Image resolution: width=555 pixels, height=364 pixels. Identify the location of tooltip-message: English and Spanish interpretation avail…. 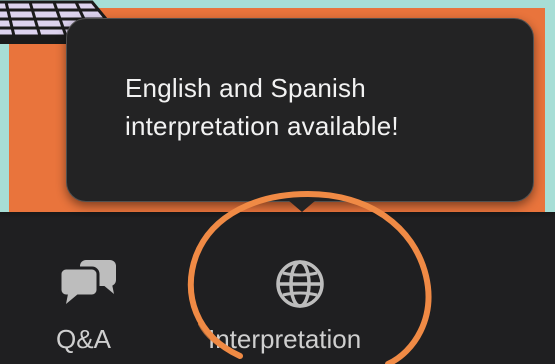
(262, 107).